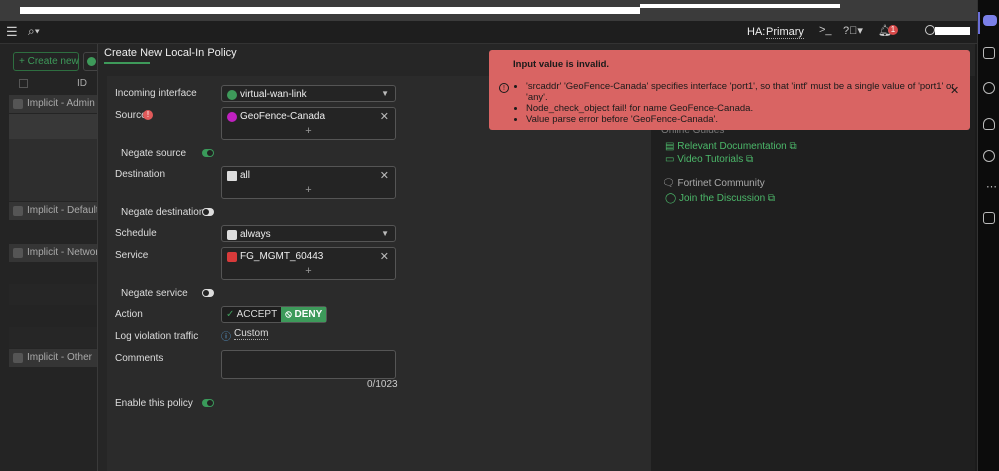 The width and height of the screenshot is (999, 471). Describe the element at coordinates (129, 314) in the screenshot. I see `action-label: Action` at that location.